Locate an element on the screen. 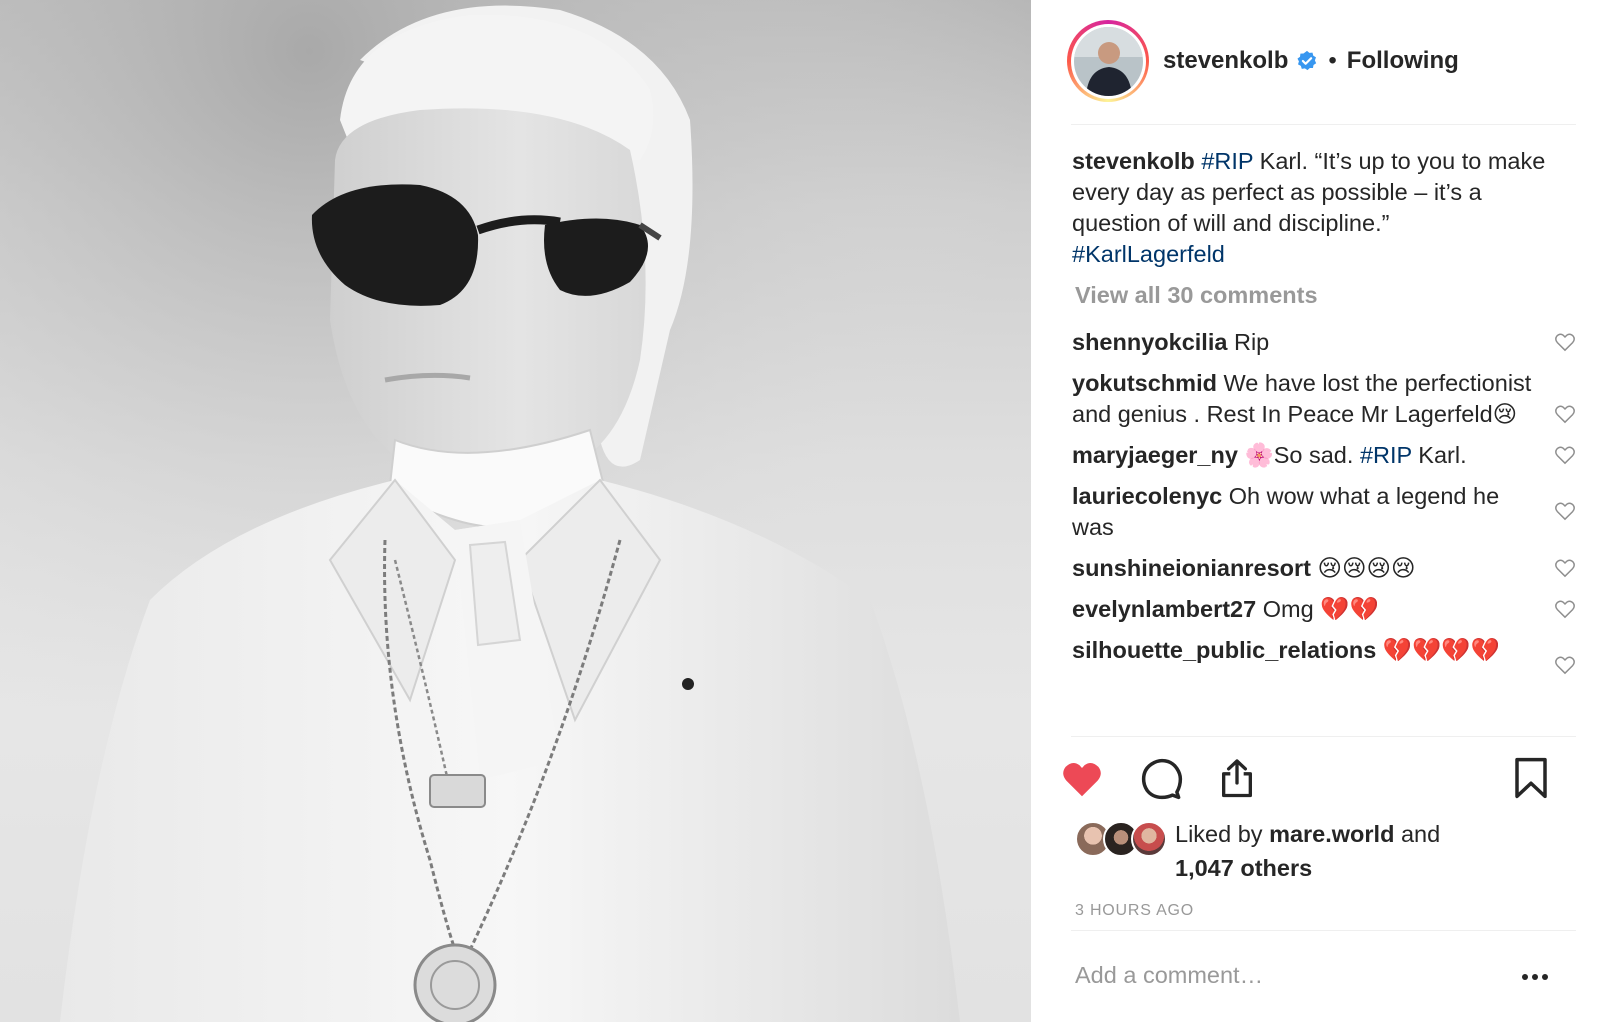  post-header: stevenkolb • Following is located at coordinates (1263, 61).